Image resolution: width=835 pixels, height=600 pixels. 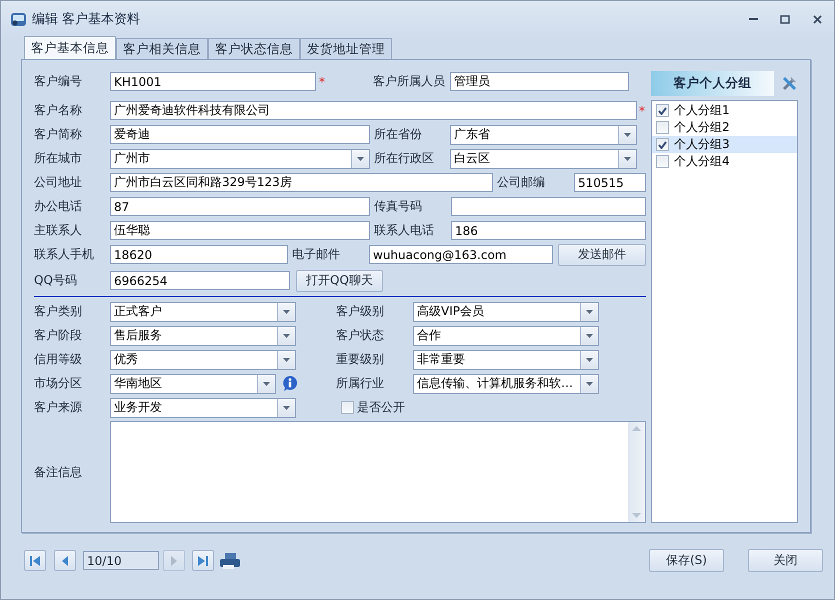 I want to click on skip-back-icon, so click(x=35, y=560).